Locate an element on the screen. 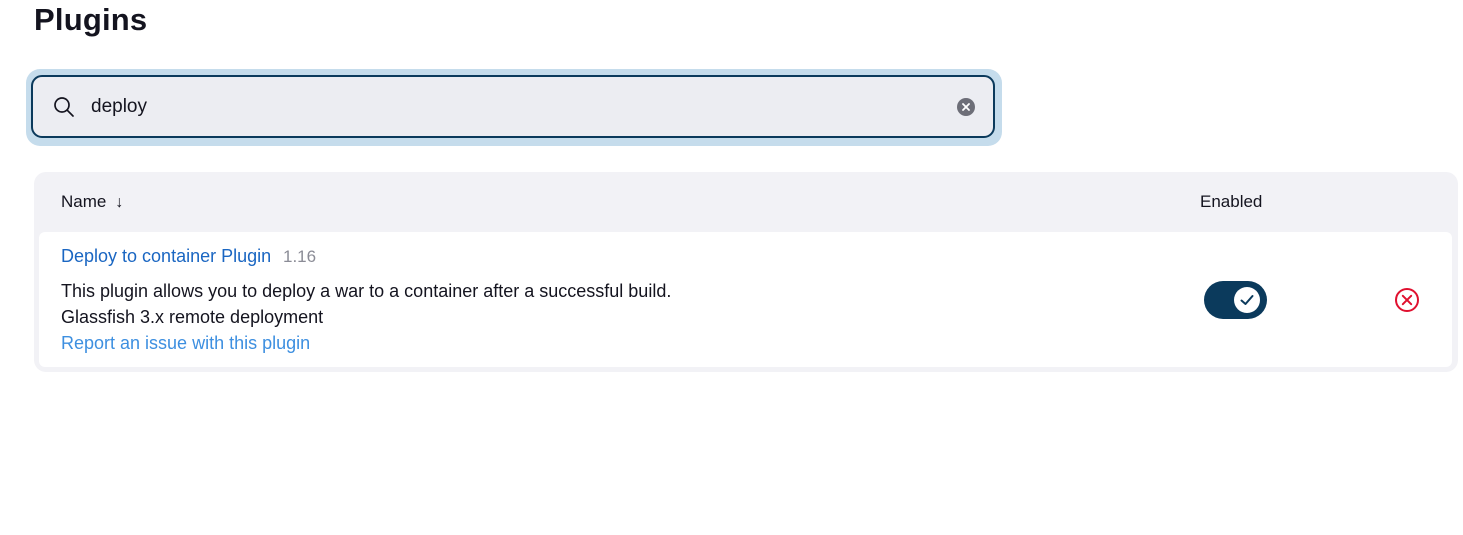 The width and height of the screenshot is (1463, 535). plugin-version: 1.16 is located at coordinates (300, 256).